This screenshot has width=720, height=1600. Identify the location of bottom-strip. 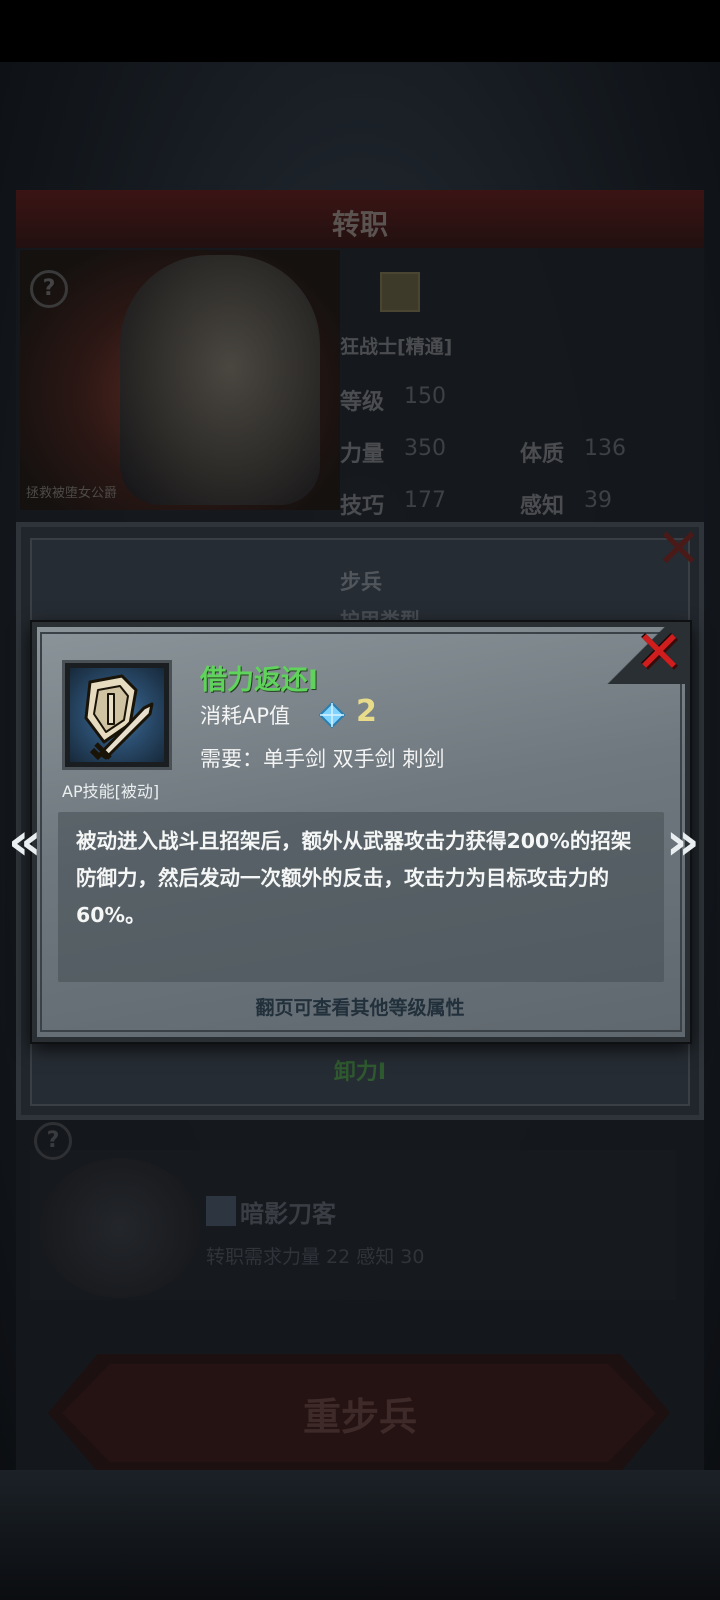
(360, 1535).